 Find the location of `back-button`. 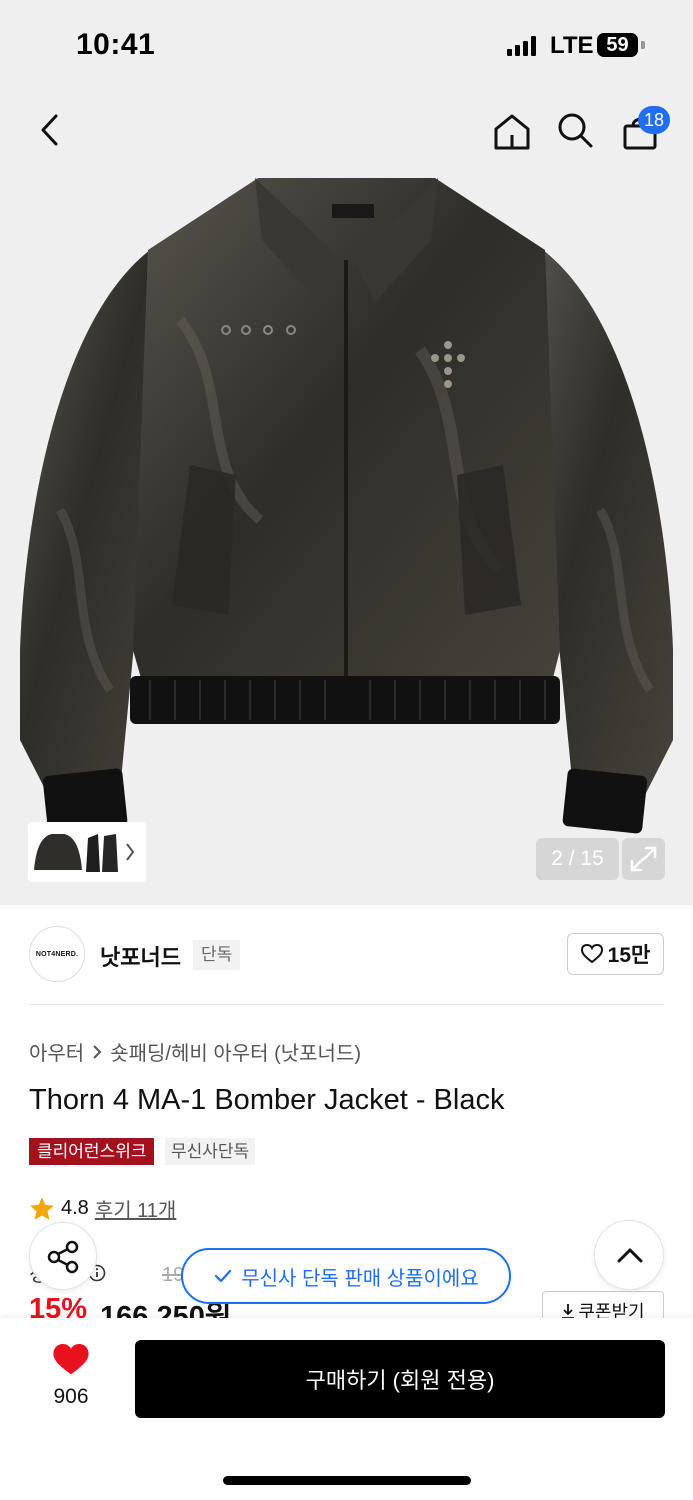

back-button is located at coordinates (50, 130).